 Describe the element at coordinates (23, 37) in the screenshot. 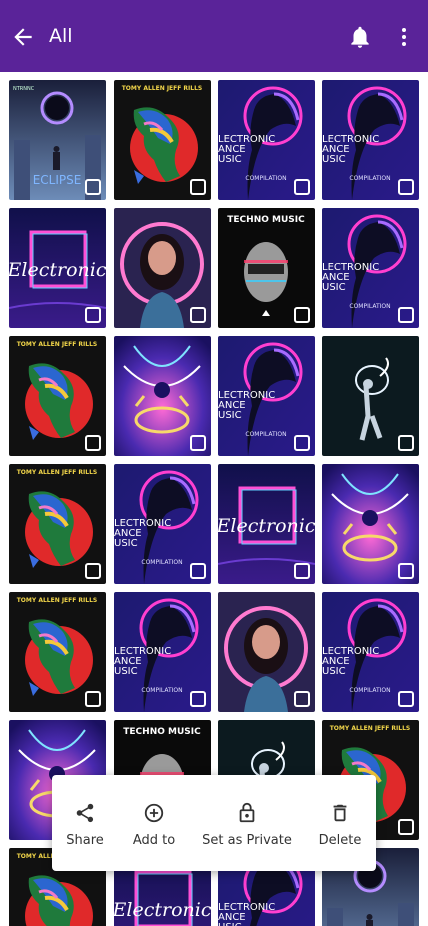

I see `back-arrow-icon` at that location.